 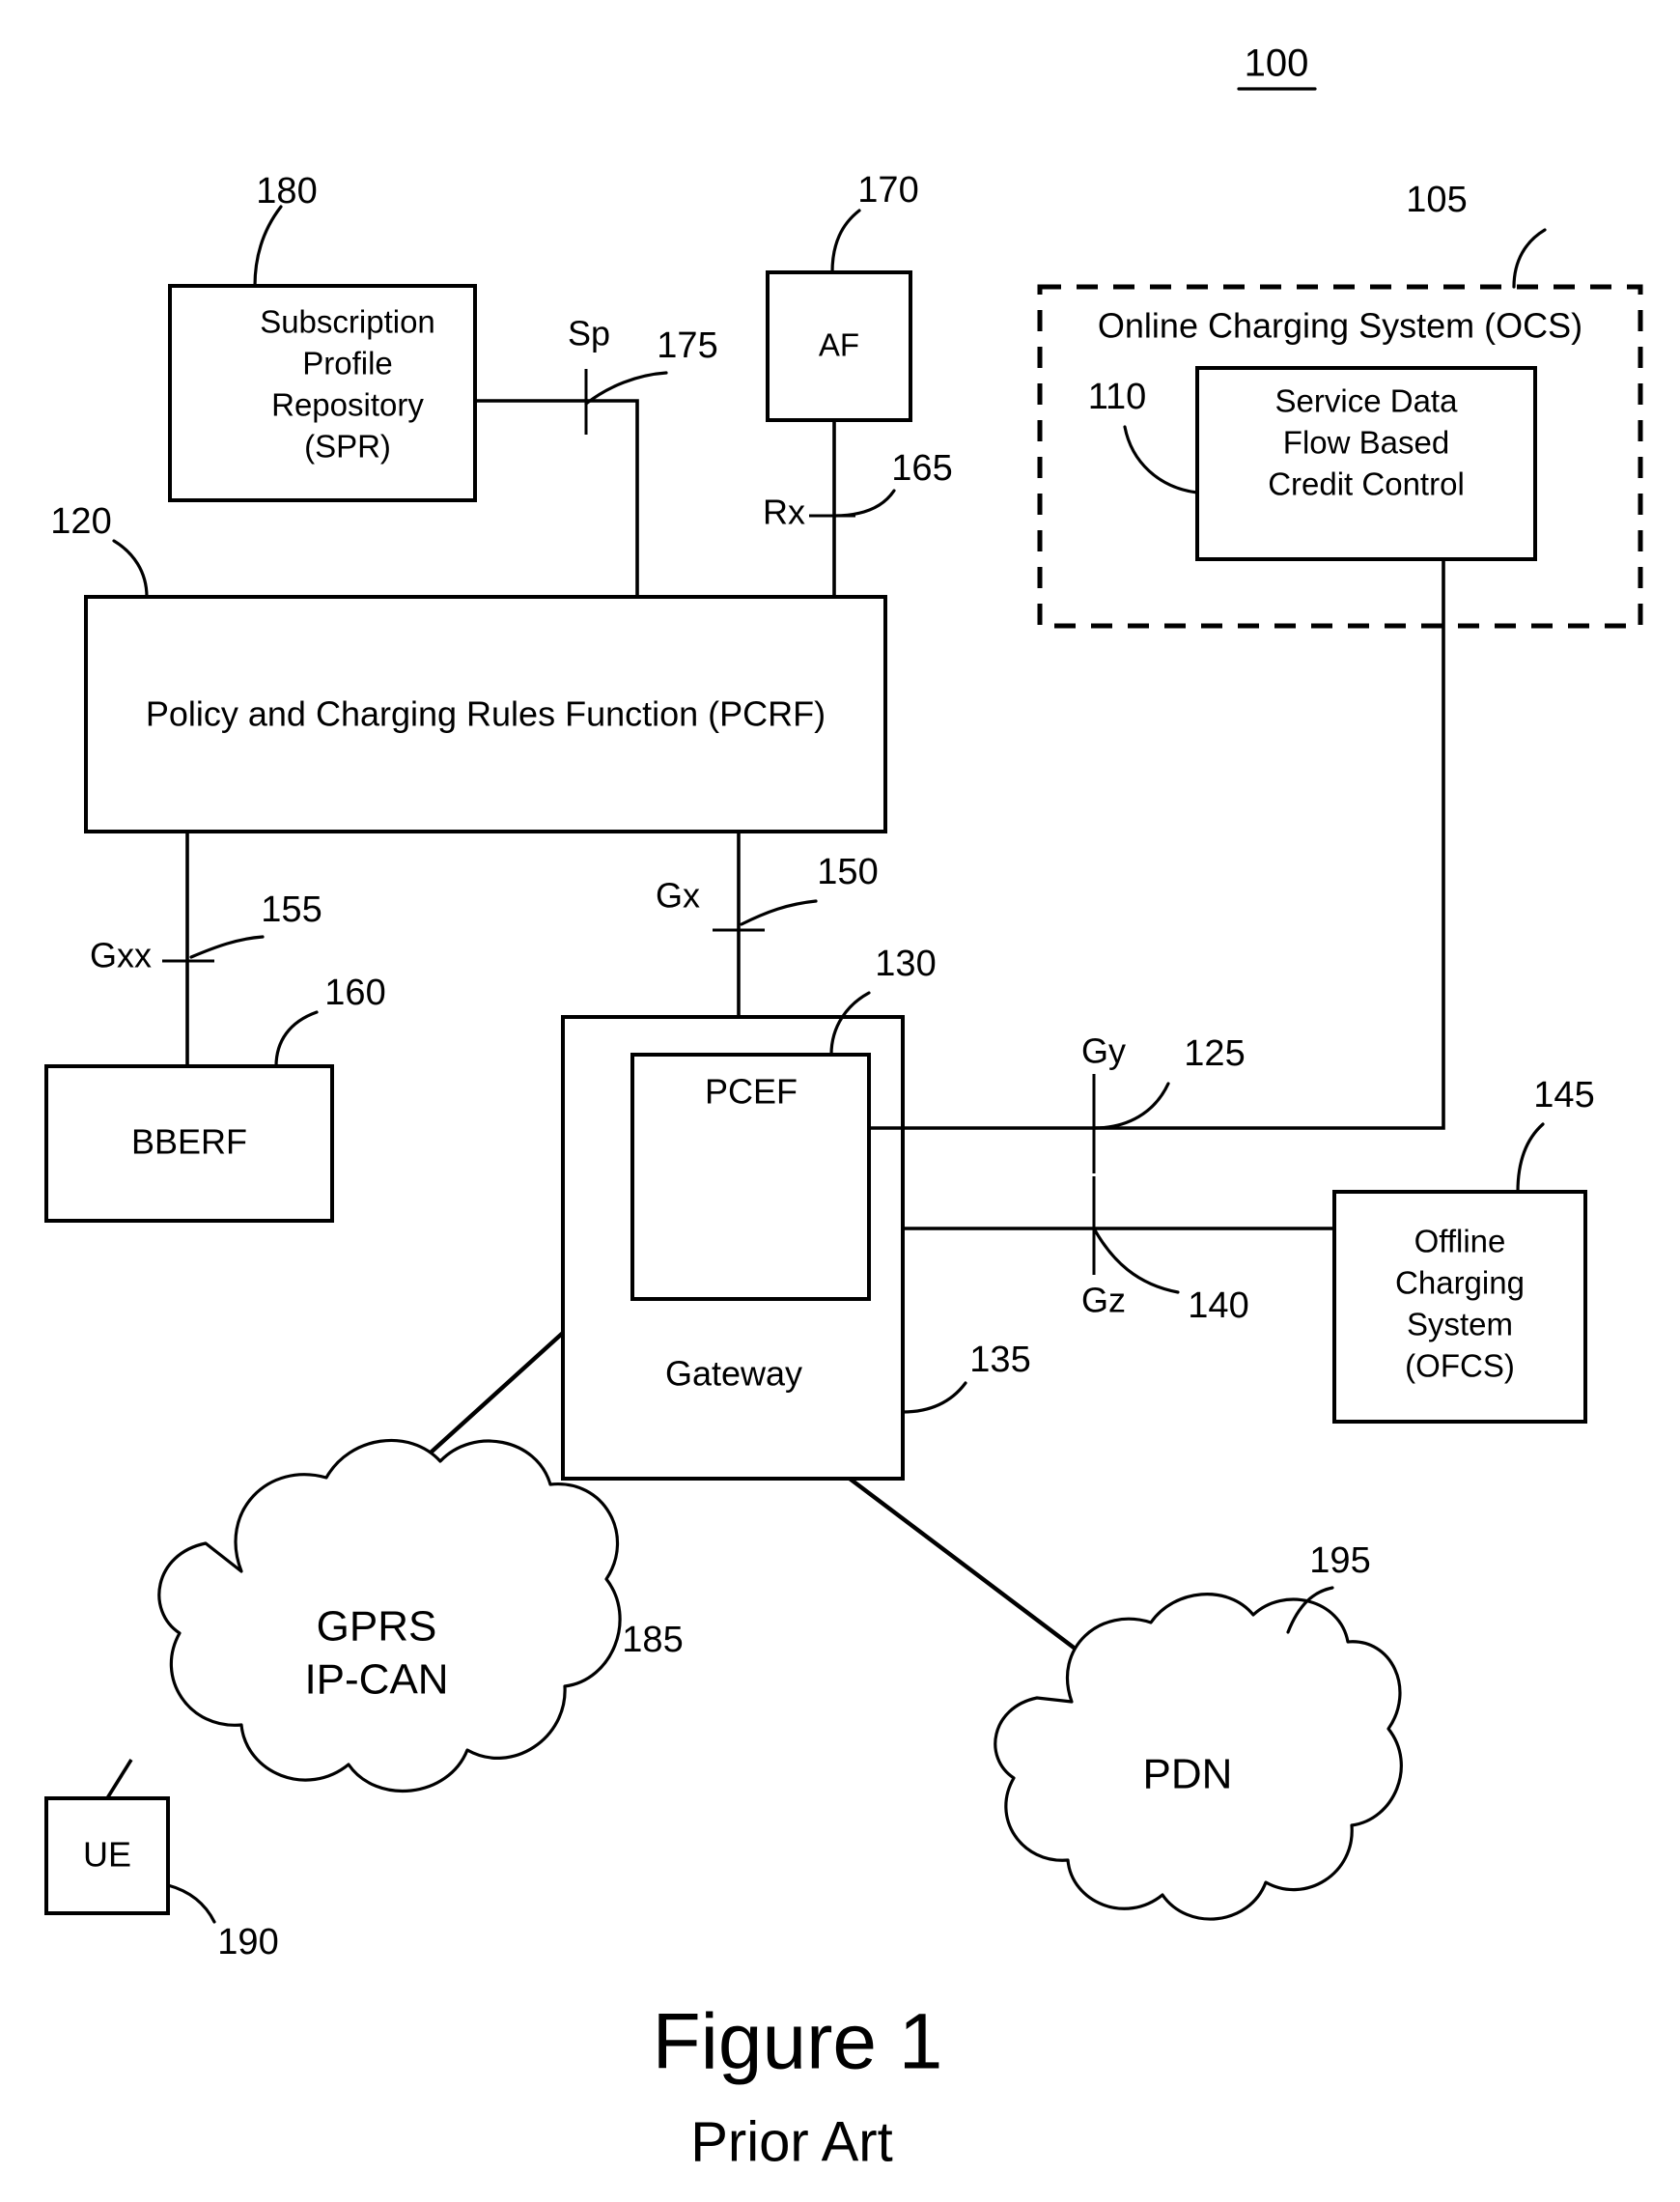 I want to click on gateway-ref-leader, so click(x=934, y=1397).